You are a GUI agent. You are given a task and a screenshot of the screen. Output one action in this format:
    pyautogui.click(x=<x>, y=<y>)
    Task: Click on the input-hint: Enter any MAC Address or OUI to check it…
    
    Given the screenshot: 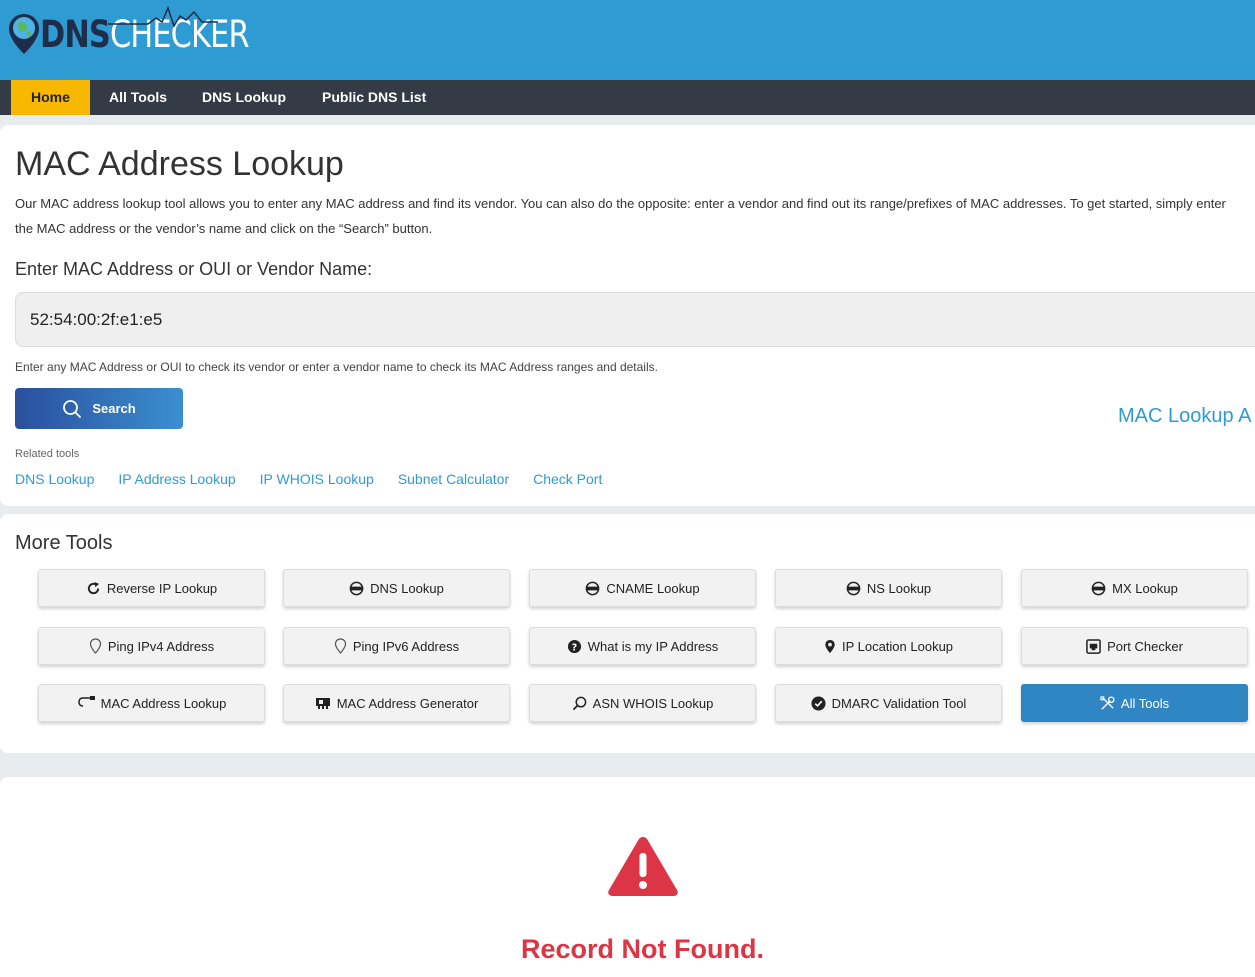 What is the action you would take?
    pyautogui.click(x=336, y=367)
    